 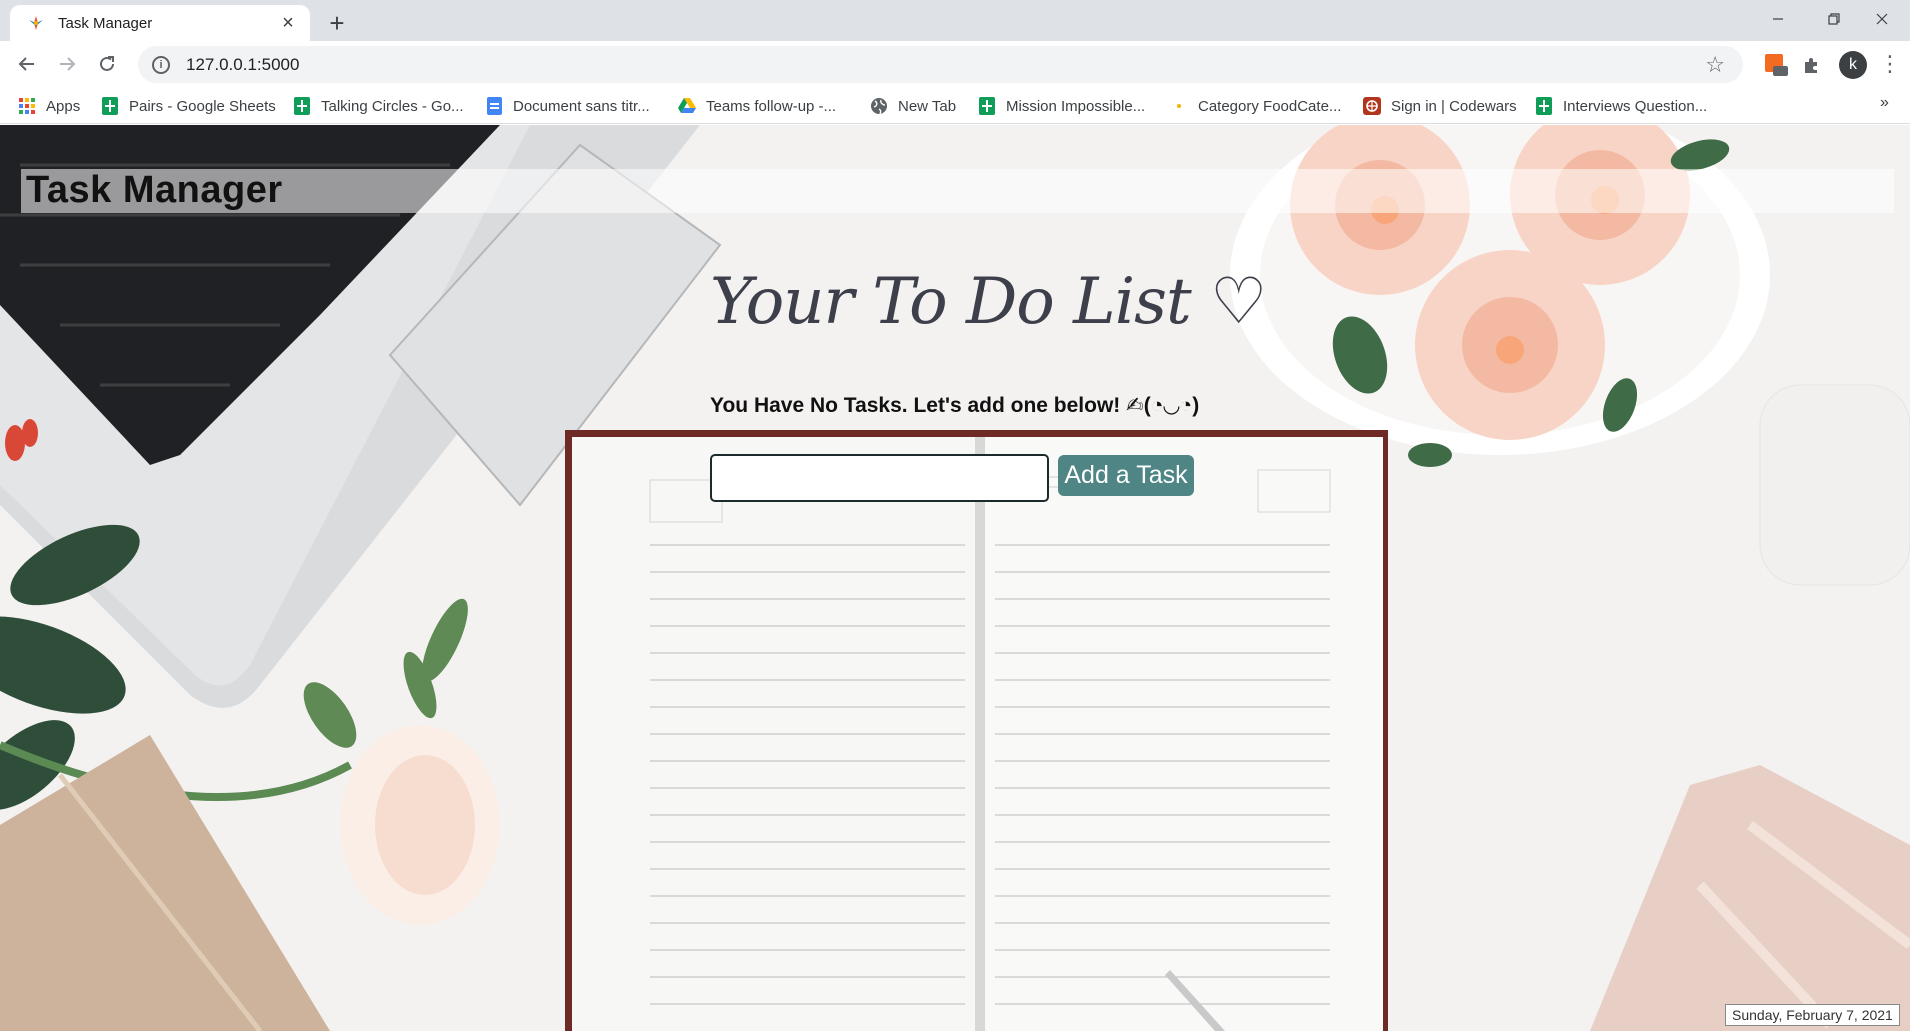 What do you see at coordinates (494, 106) in the screenshot?
I see `docs-icon` at bounding box center [494, 106].